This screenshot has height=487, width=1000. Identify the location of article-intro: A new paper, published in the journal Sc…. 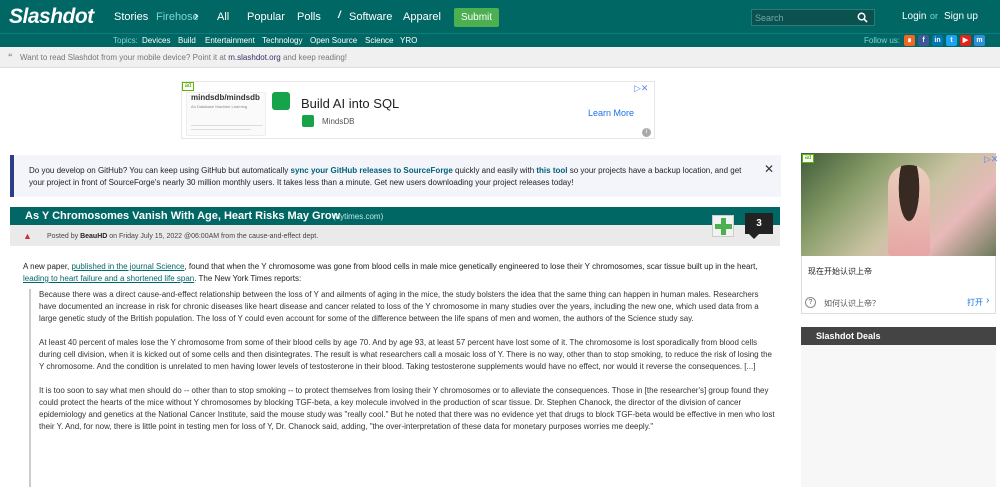
(390, 272).